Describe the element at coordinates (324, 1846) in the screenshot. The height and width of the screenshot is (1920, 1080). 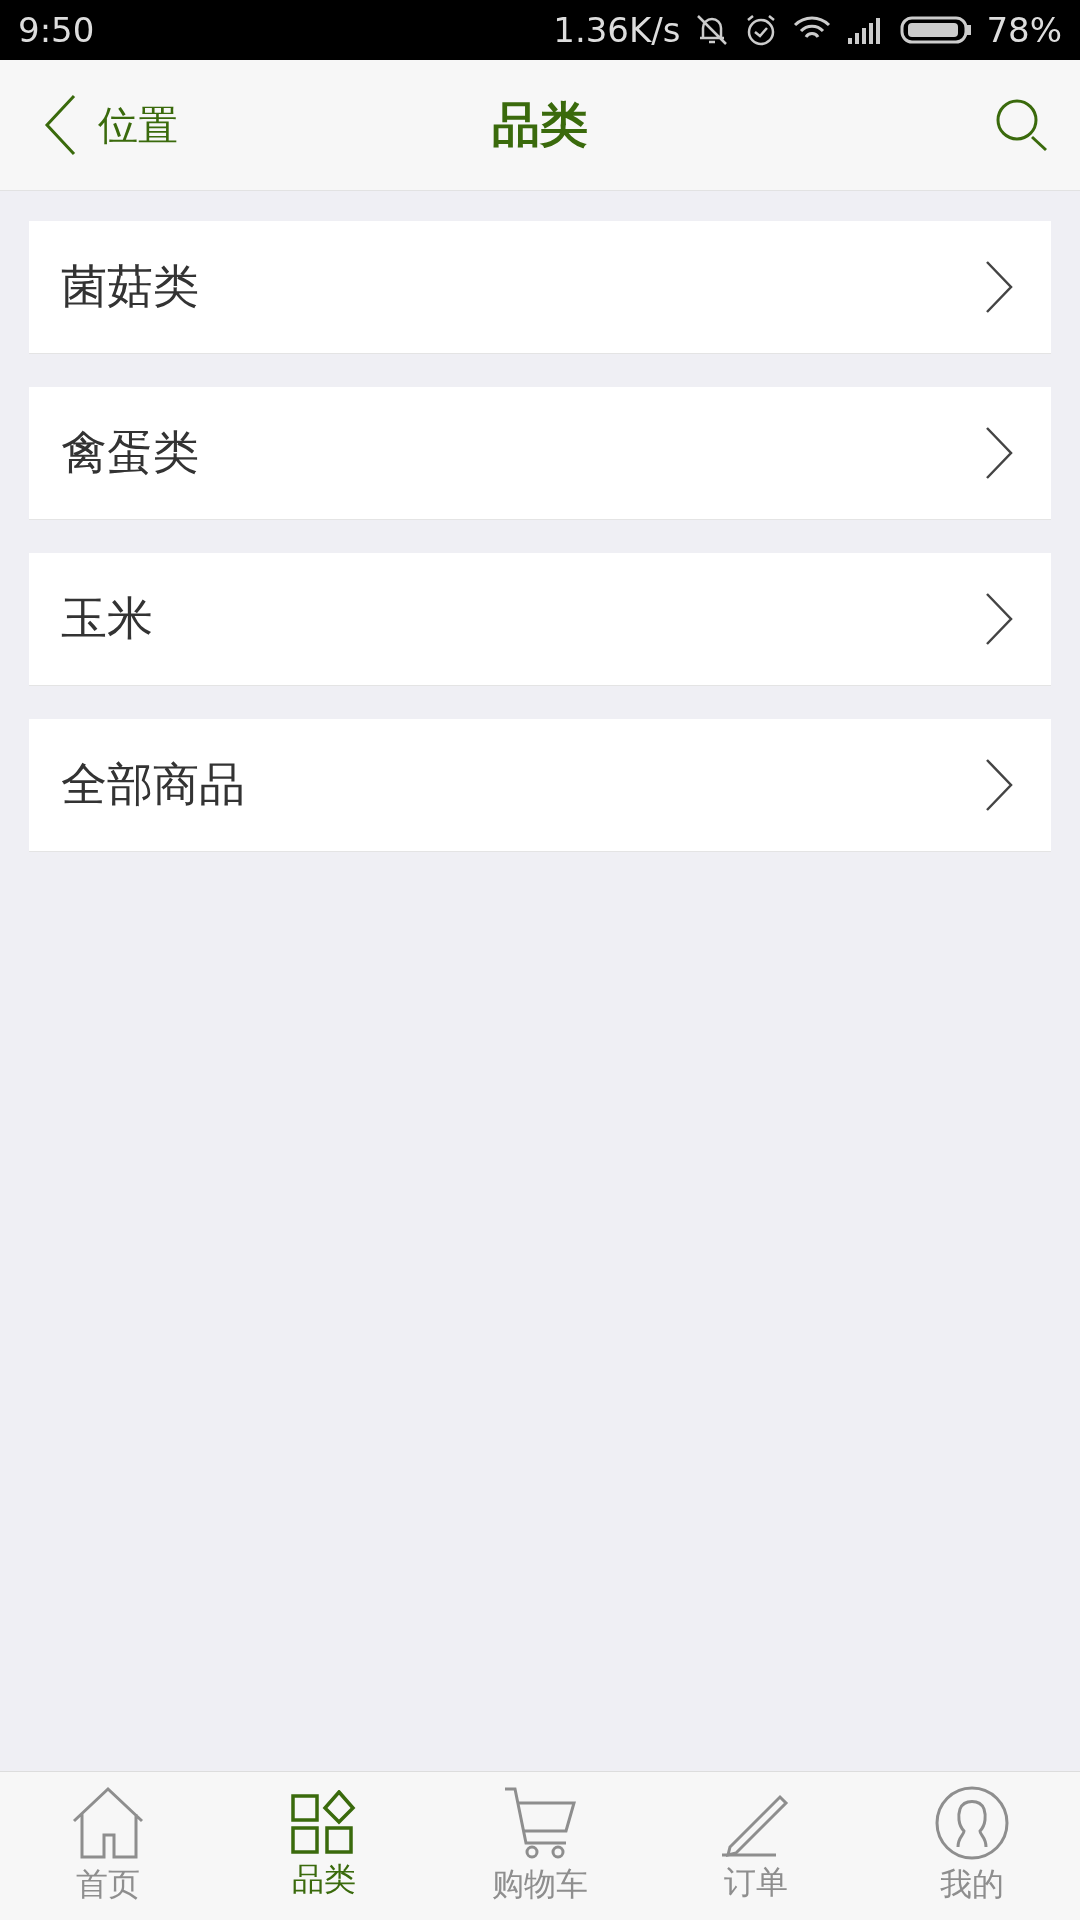
I see `tab-item: 品类` at that location.